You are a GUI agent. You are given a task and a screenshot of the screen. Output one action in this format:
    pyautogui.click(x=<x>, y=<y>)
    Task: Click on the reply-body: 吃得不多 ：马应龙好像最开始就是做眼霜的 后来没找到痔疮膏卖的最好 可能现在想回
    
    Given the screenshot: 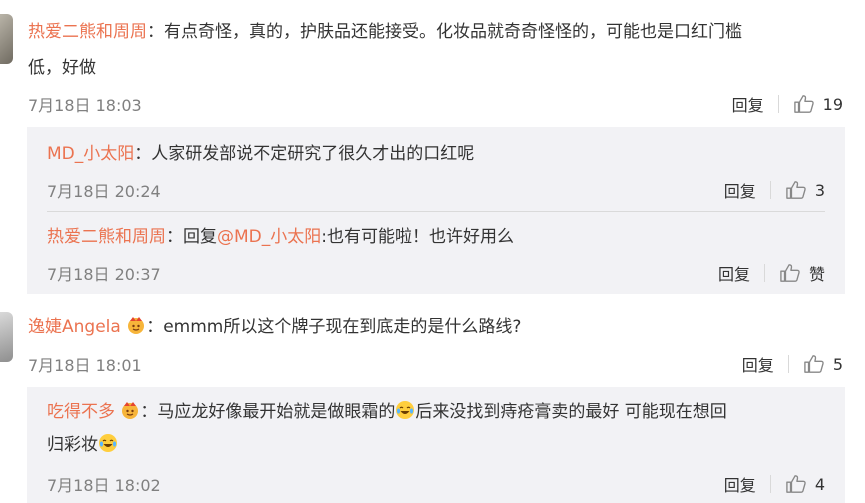 What is the action you would take?
    pyautogui.click(x=387, y=412)
    